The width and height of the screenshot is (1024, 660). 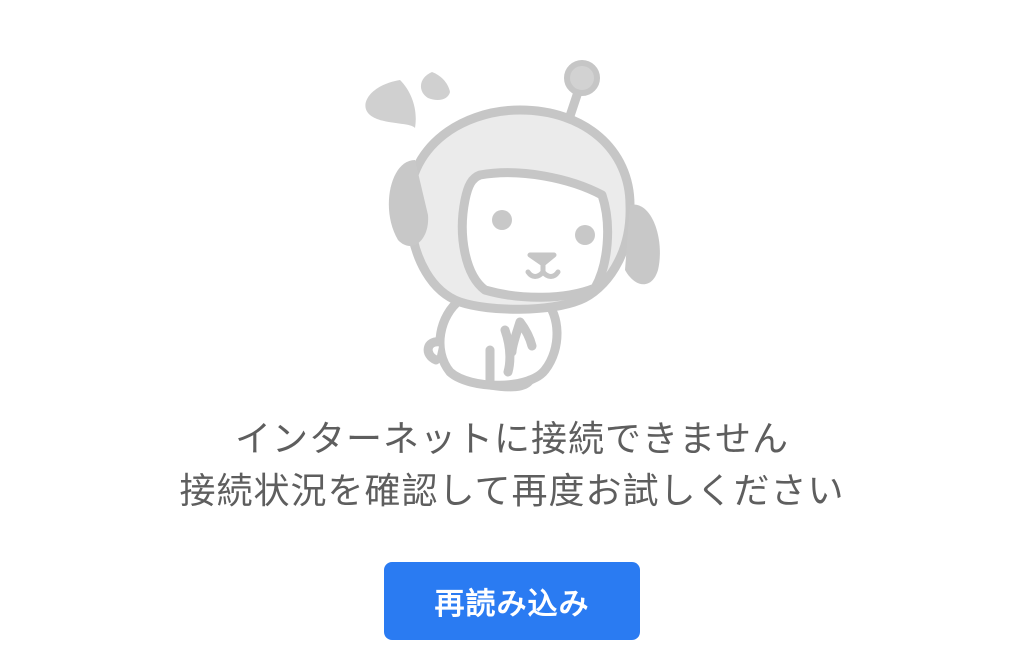 I want to click on error-message-secondary: 接続状況を確認して再度お試しください, so click(x=512, y=491).